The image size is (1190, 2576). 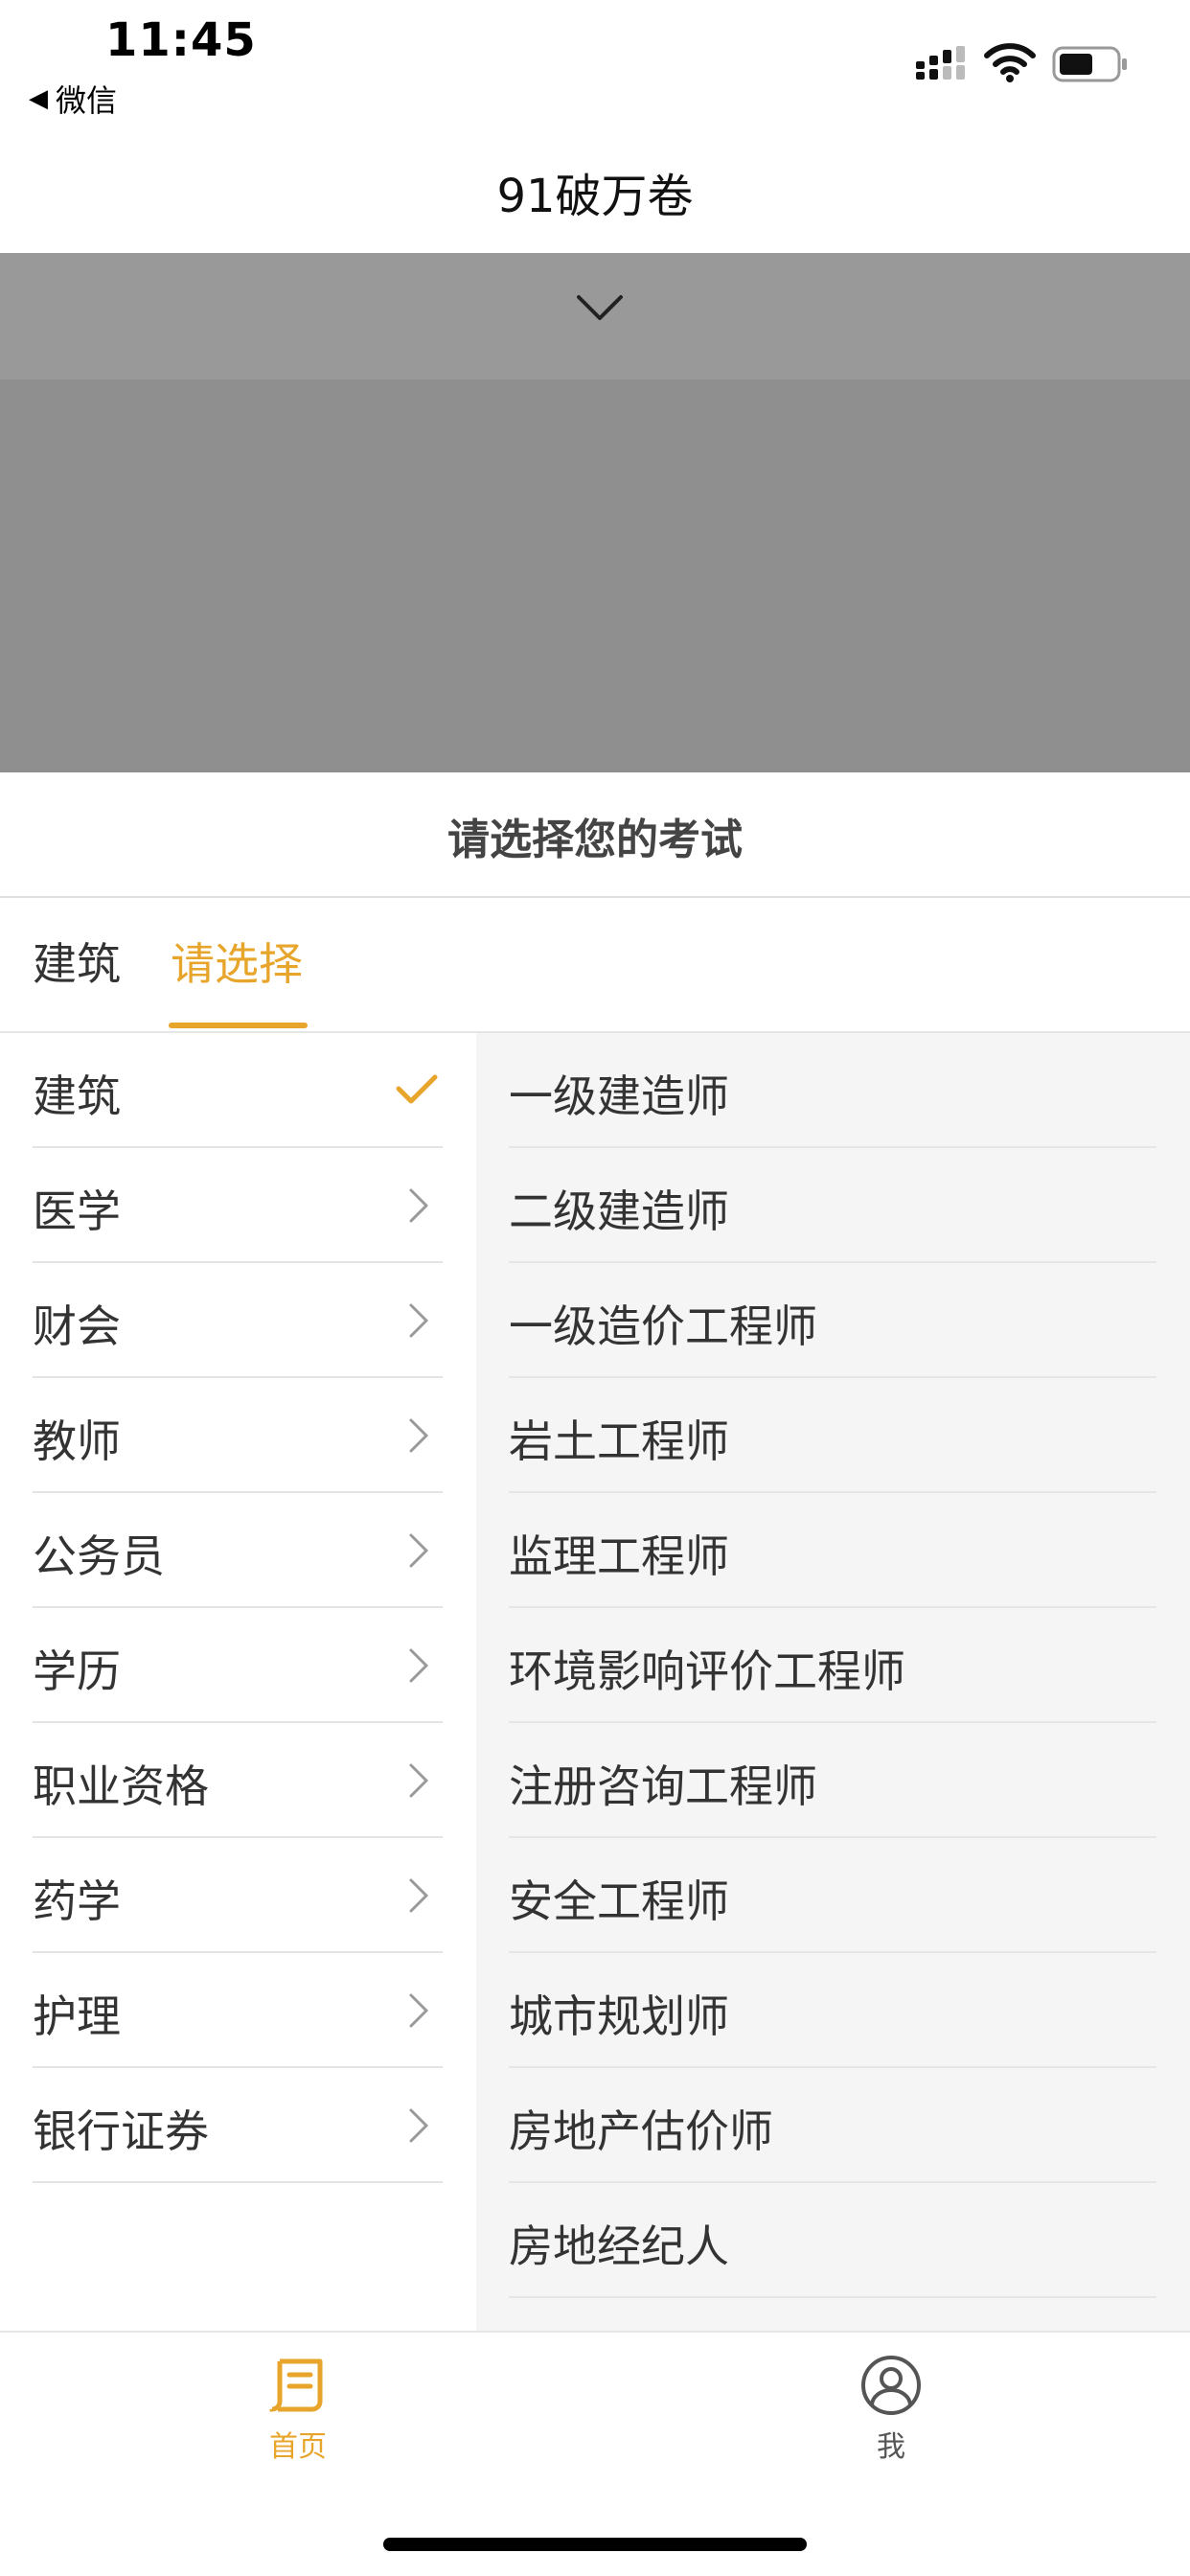 What do you see at coordinates (619, 2016) in the screenshot?
I see `exam-label: 城市规划师` at bounding box center [619, 2016].